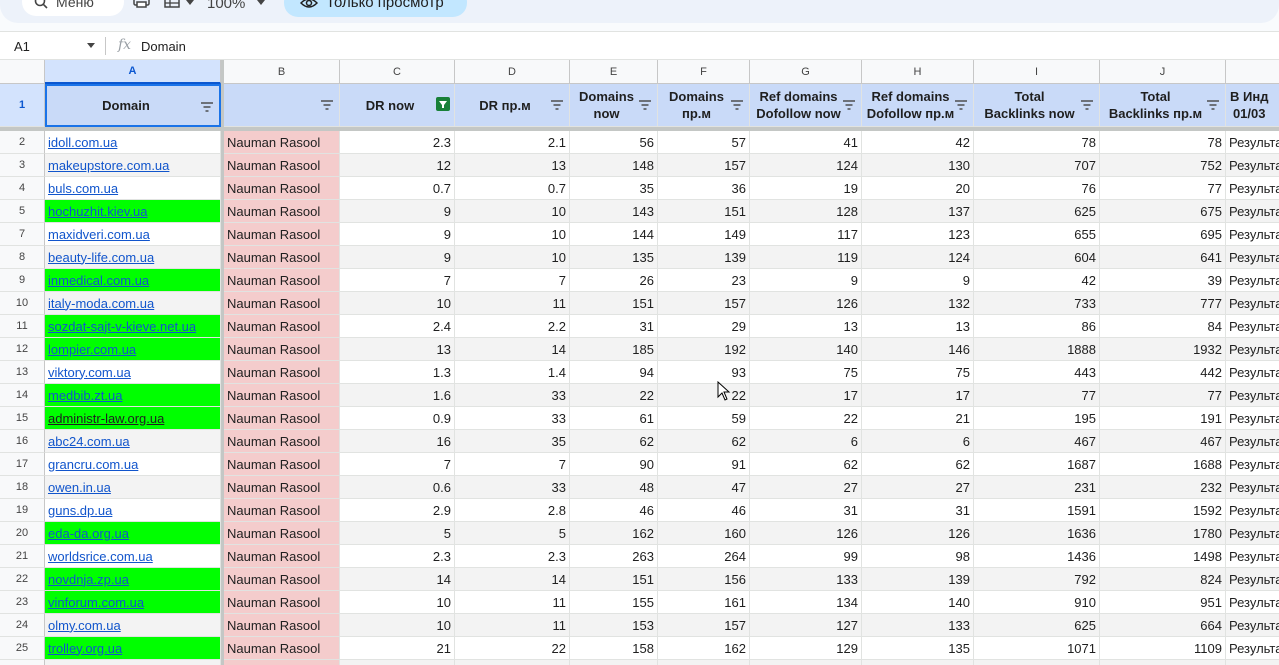 This screenshot has width=1279, height=665. What do you see at coordinates (133, 188) in the screenshot?
I see `domain-cell: buls.com.ua` at bounding box center [133, 188].